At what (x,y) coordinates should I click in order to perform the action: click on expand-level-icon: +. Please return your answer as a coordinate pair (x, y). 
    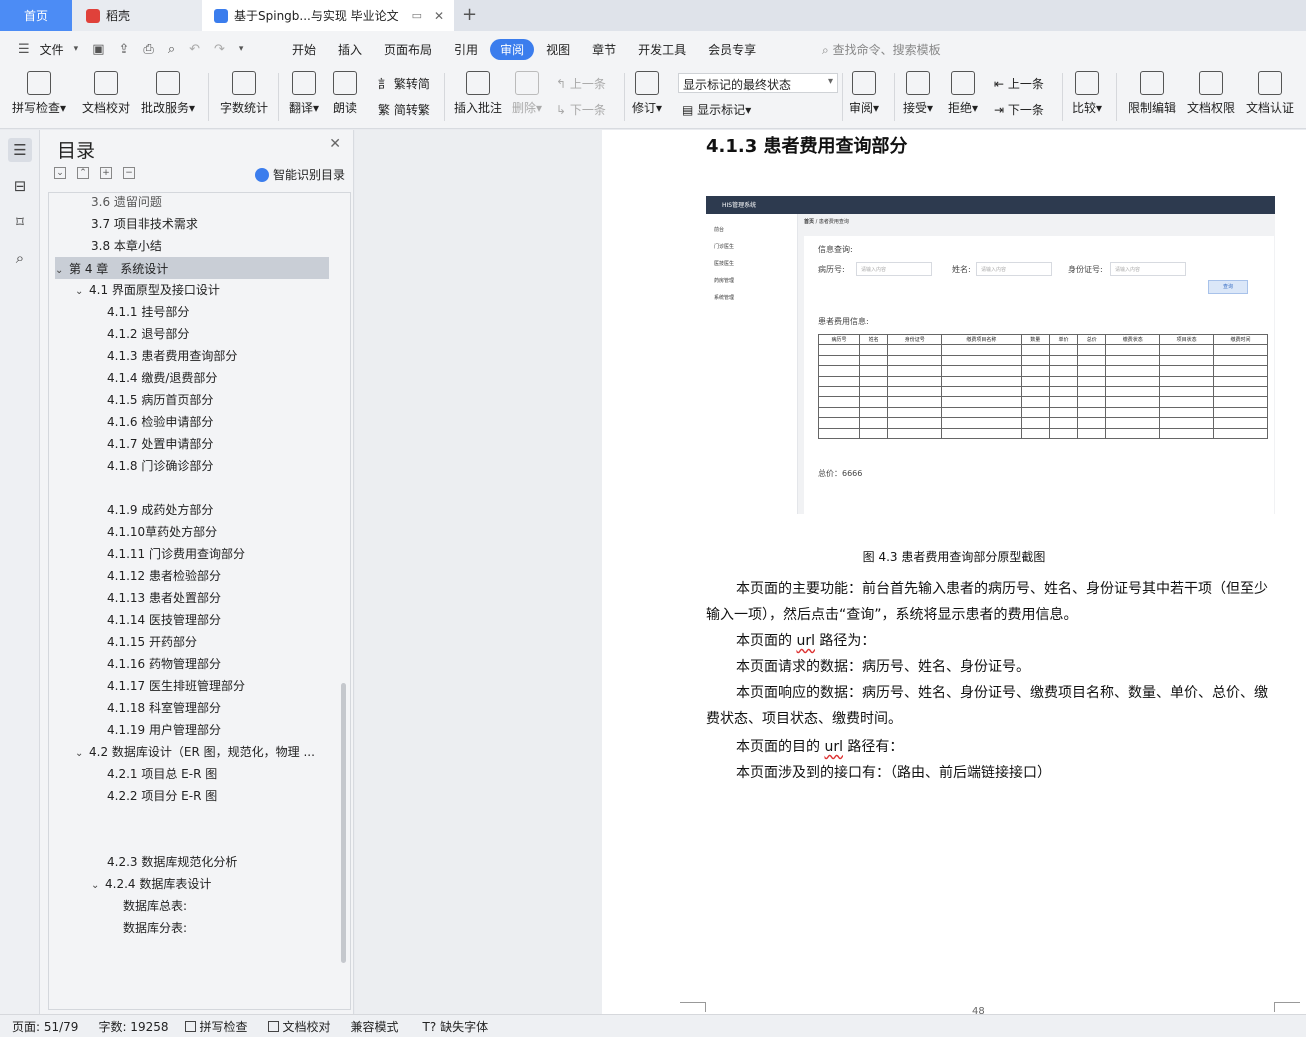
    Looking at the image, I should click on (106, 173).